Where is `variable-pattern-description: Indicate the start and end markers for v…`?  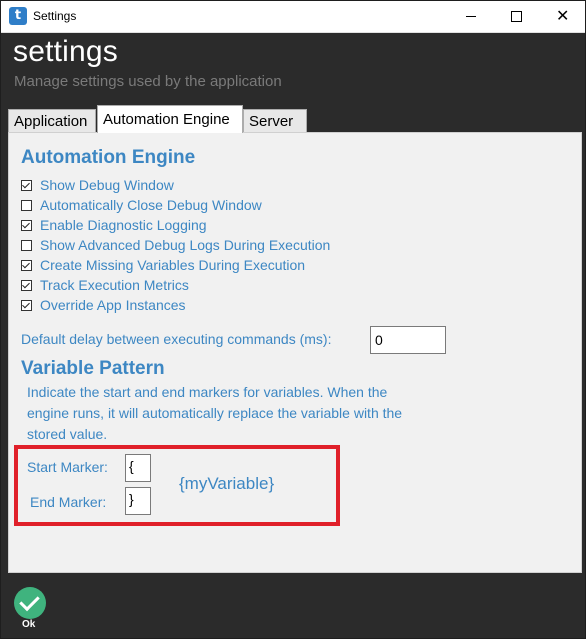
variable-pattern-description: Indicate the start and end markers for v… is located at coordinates (215, 413).